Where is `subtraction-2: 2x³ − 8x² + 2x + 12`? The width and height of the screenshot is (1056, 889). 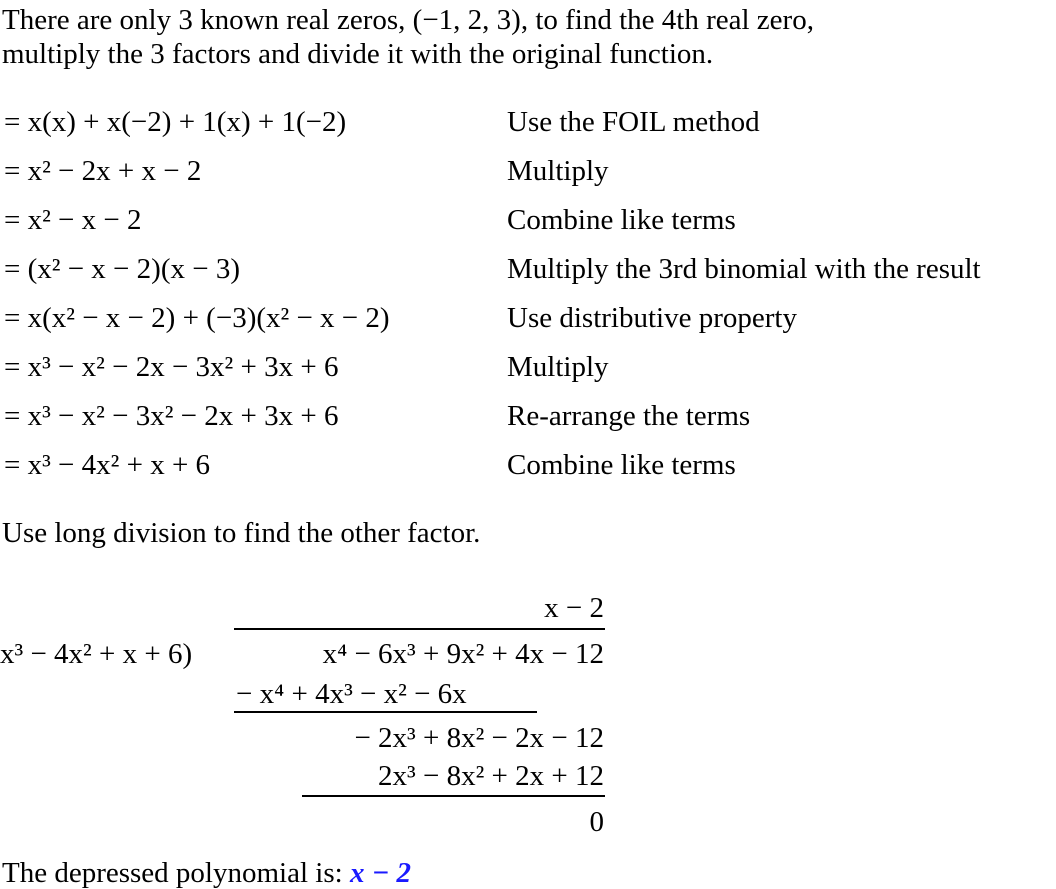 subtraction-2: 2x³ − 8x² + 2x + 12 is located at coordinates (491, 776).